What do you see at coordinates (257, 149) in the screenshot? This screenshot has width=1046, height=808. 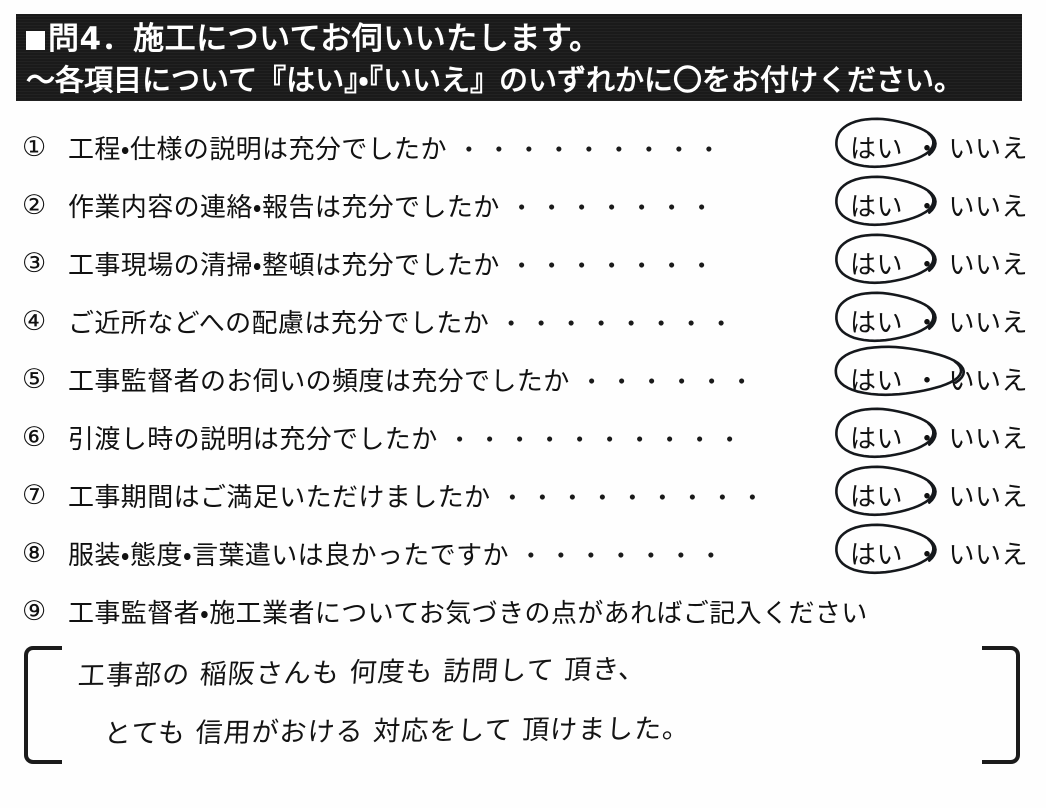 I see `question-text: 工程・仕様の説明は充分でしたか` at bounding box center [257, 149].